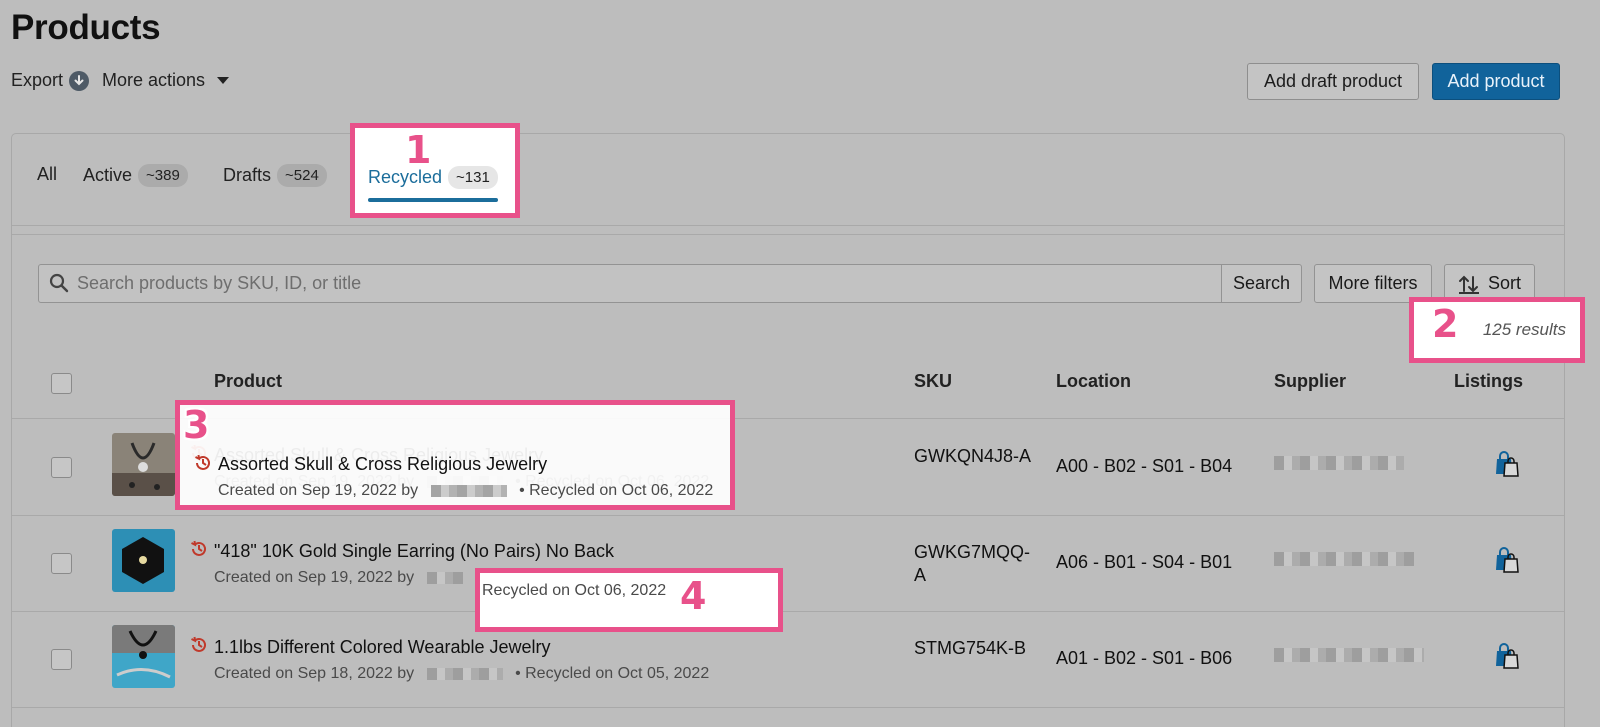 This screenshot has height=727, width=1600. Describe the element at coordinates (1333, 81) in the screenshot. I see `add-draft-product-button: Add draft product` at that location.